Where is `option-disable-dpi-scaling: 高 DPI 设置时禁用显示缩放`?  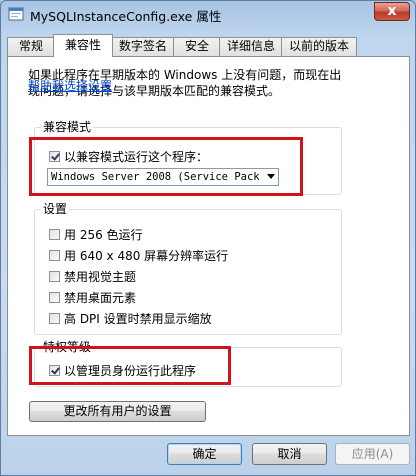 option-disable-dpi-scaling: 高 DPI 设置时禁用显示缩放 is located at coordinates (130, 318).